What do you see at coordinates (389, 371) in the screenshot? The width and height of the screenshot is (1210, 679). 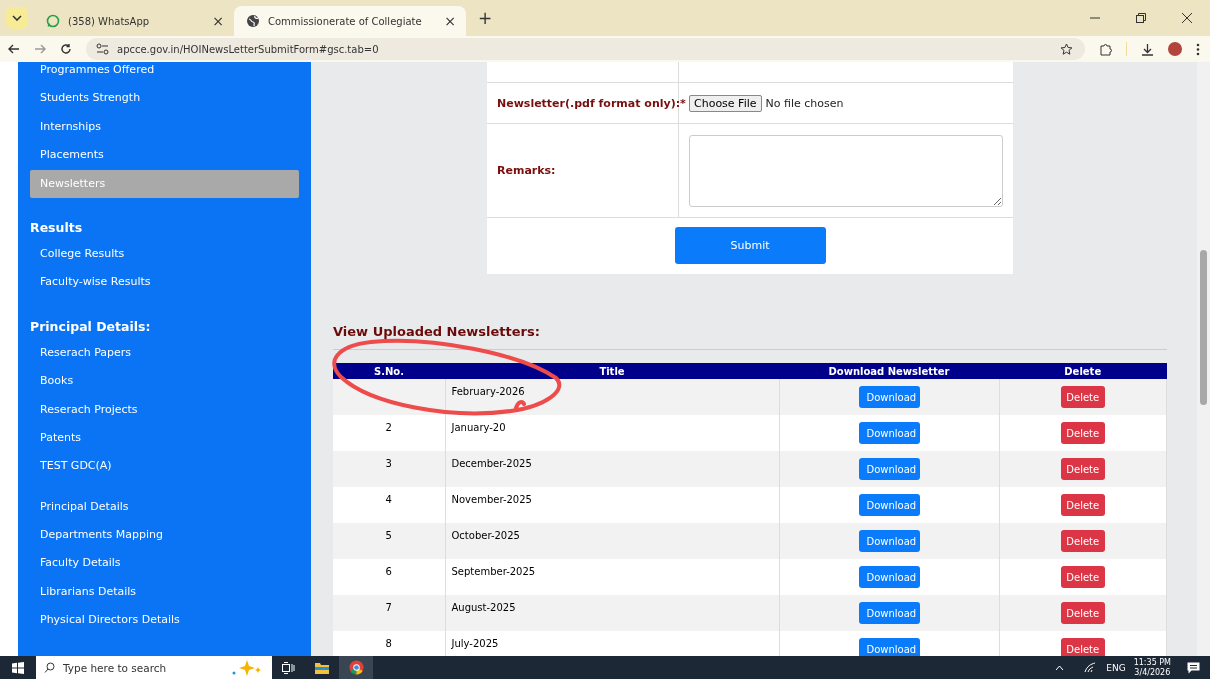 I see `column-header: S.No.` at bounding box center [389, 371].